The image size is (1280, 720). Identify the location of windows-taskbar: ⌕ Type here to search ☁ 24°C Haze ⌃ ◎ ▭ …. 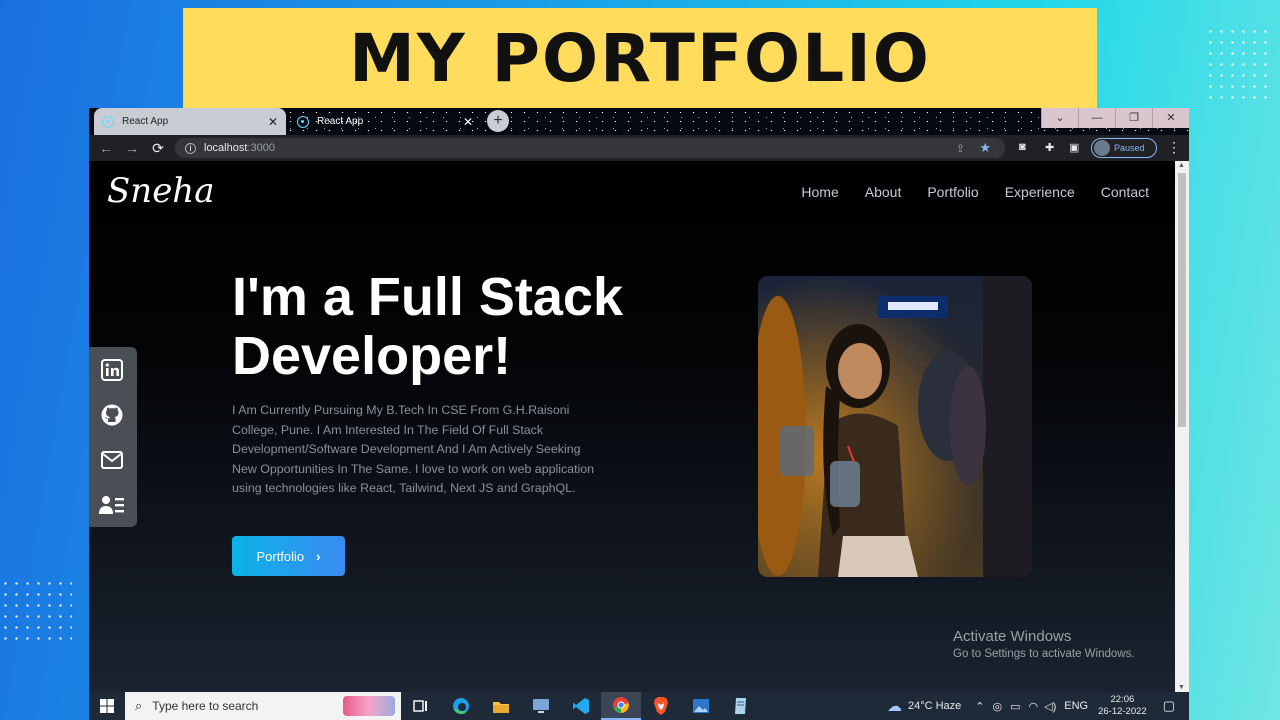
(639, 706).